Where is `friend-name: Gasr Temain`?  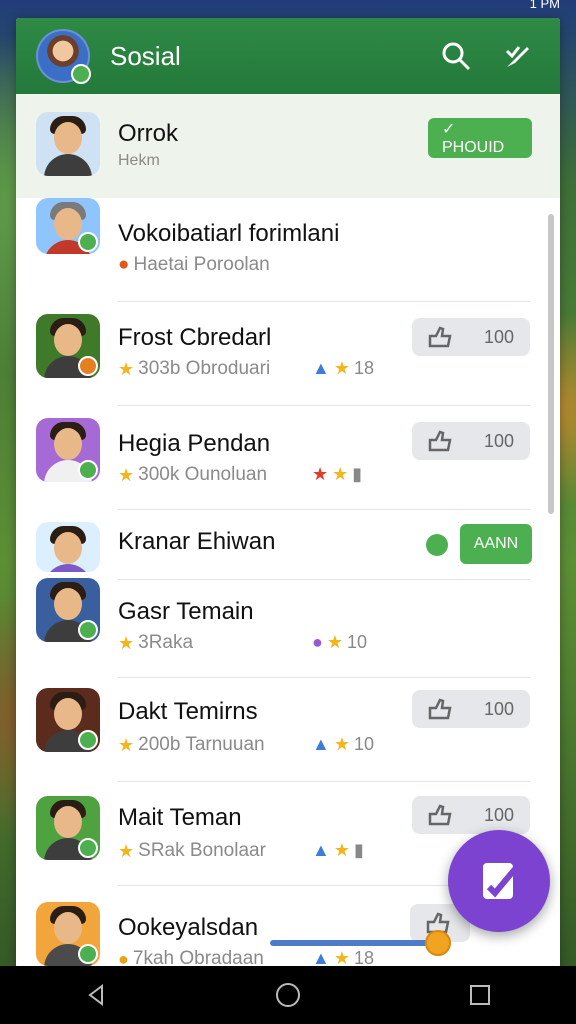 friend-name: Gasr Temain is located at coordinates (186, 611).